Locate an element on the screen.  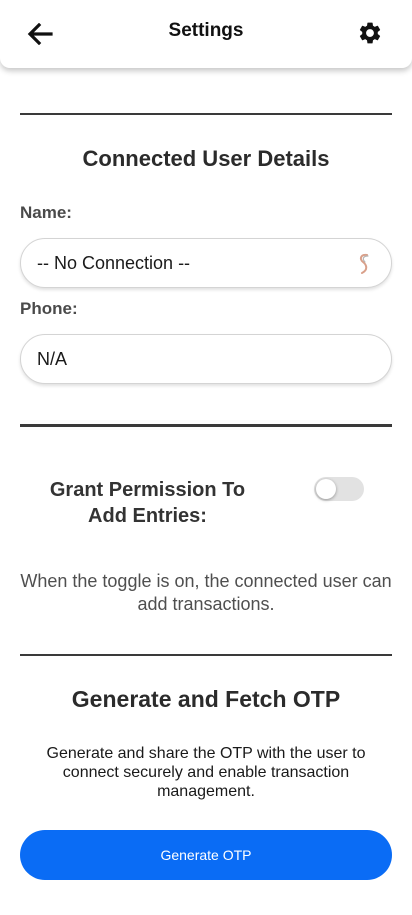
phone-value: N/A is located at coordinates (52, 358).